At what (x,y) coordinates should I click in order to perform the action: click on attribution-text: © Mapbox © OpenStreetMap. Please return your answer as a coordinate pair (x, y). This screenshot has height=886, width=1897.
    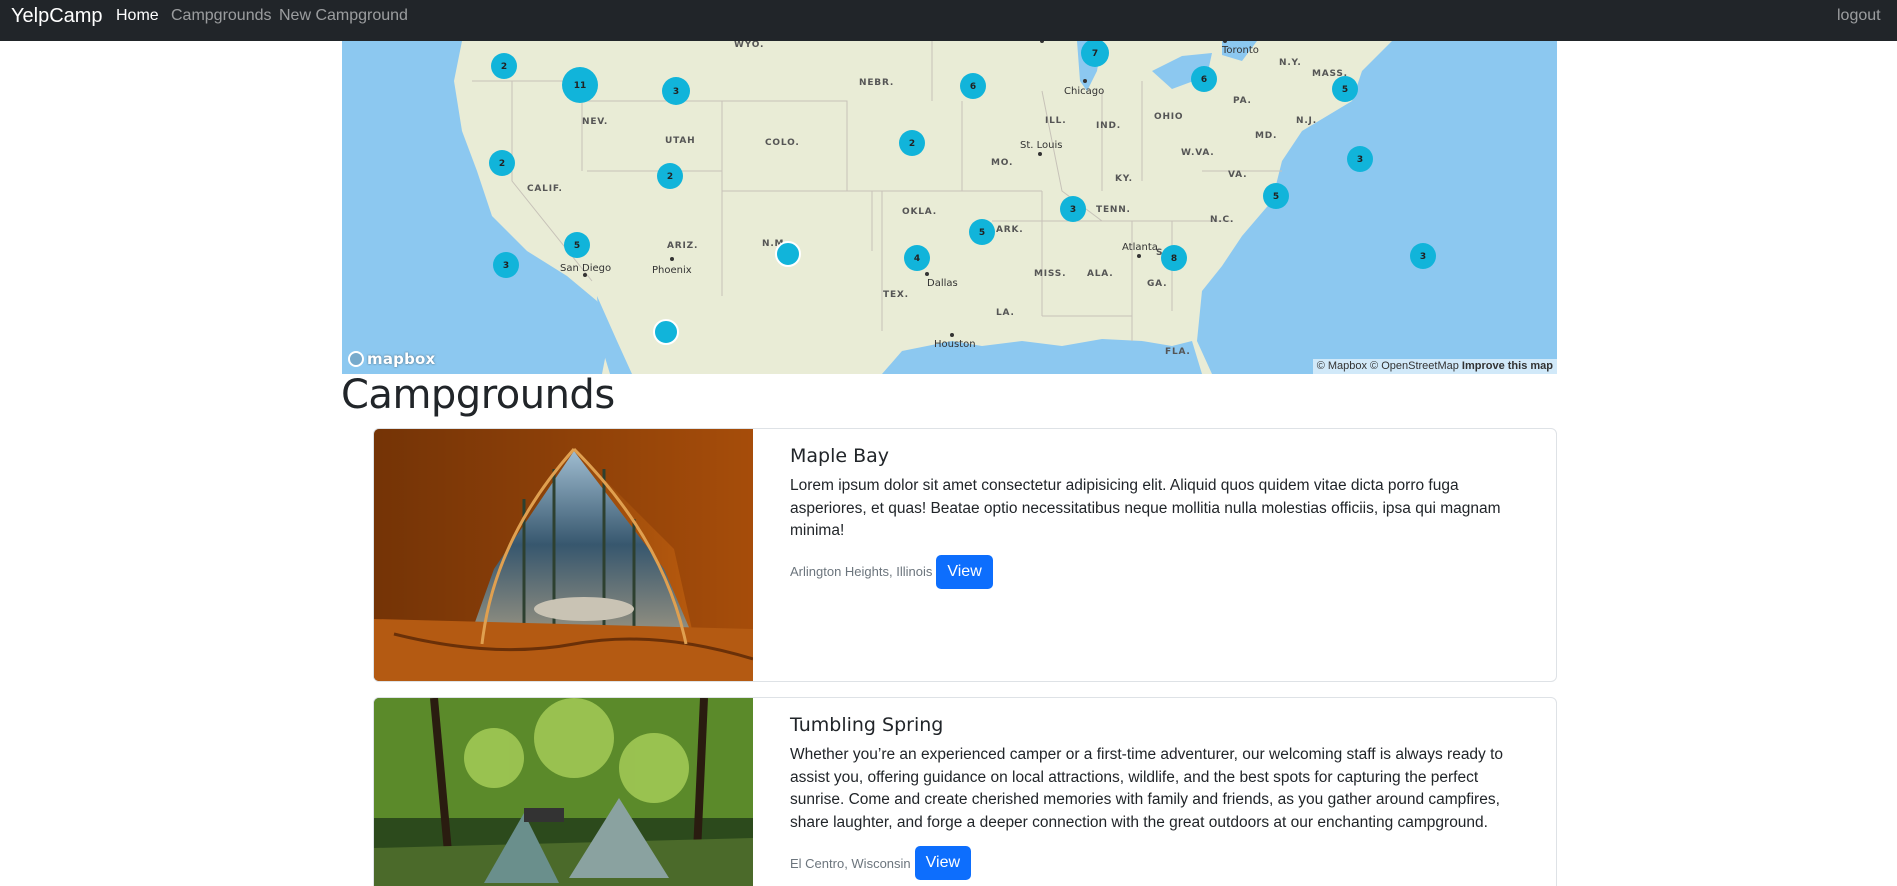
    Looking at the image, I should click on (1388, 366).